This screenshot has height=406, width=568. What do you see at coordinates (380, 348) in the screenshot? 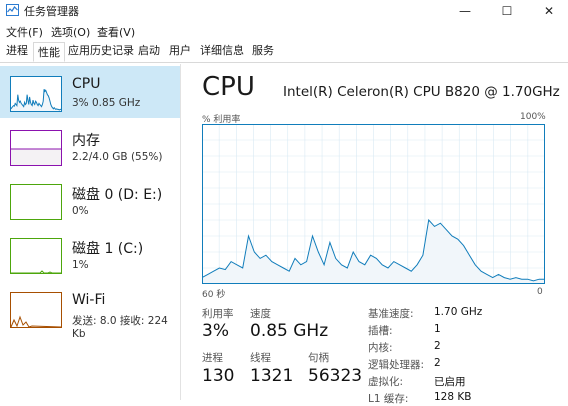
I see `info-cores-label: 内核:` at bounding box center [380, 348].